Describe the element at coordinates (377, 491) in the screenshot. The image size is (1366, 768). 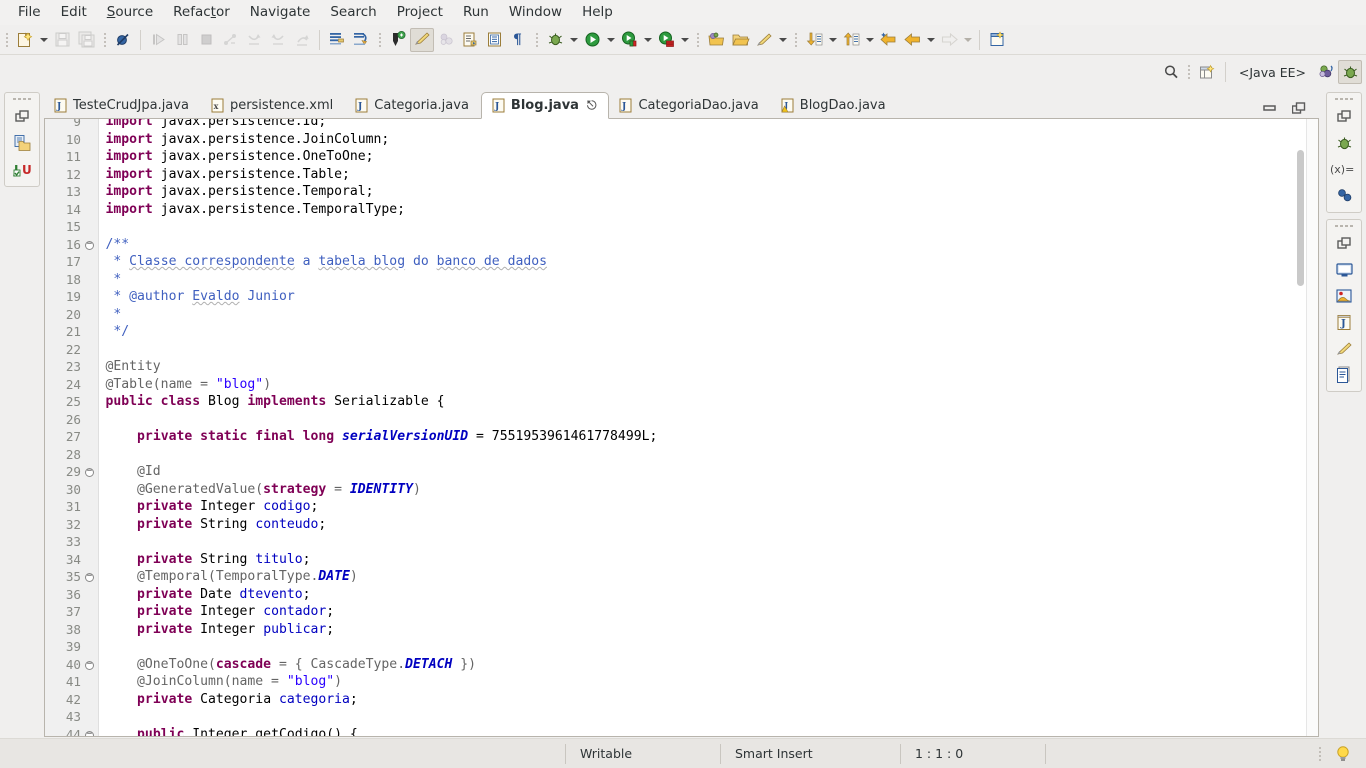
I see `code-text: @GeneratedValue(strategy = IDENTITY)` at that location.